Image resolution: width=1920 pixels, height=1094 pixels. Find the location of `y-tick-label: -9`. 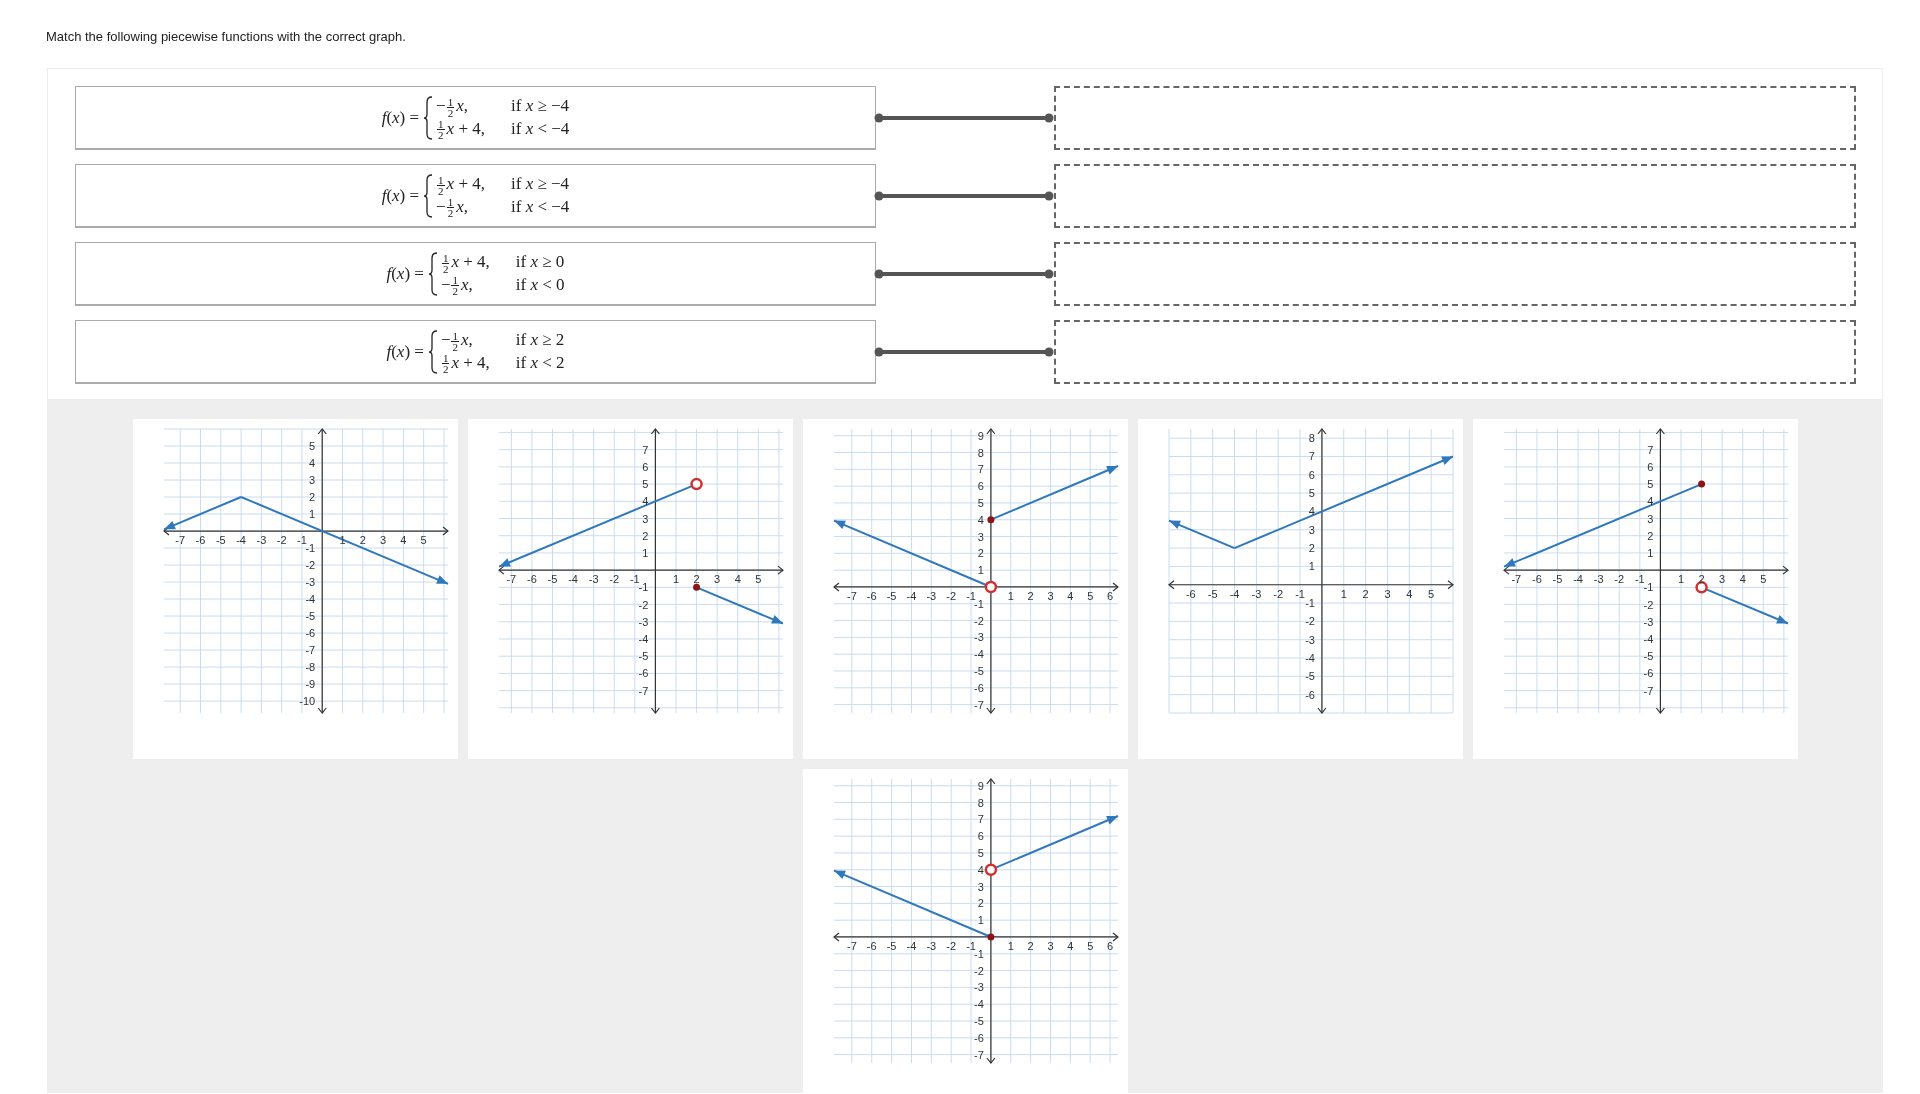

y-tick-label: -9 is located at coordinates (309, 684).